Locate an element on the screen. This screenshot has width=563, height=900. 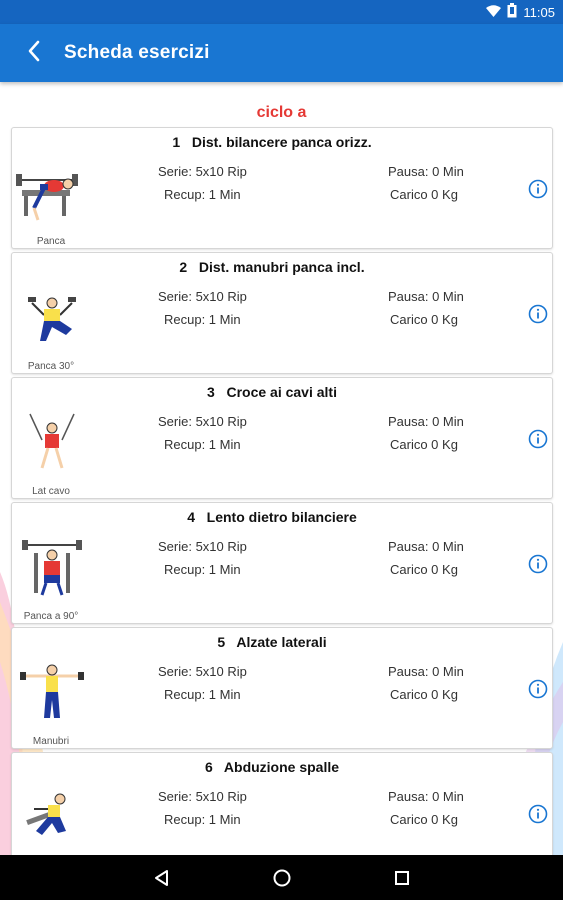
wifi-icon is located at coordinates (494, 12).